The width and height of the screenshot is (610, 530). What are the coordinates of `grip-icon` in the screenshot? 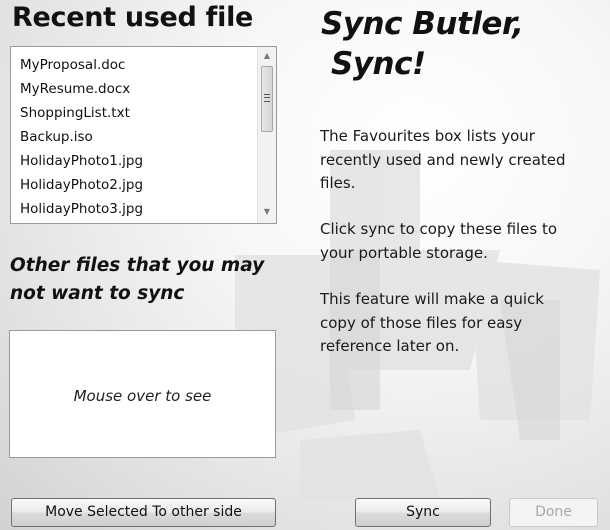 It's located at (267, 98).